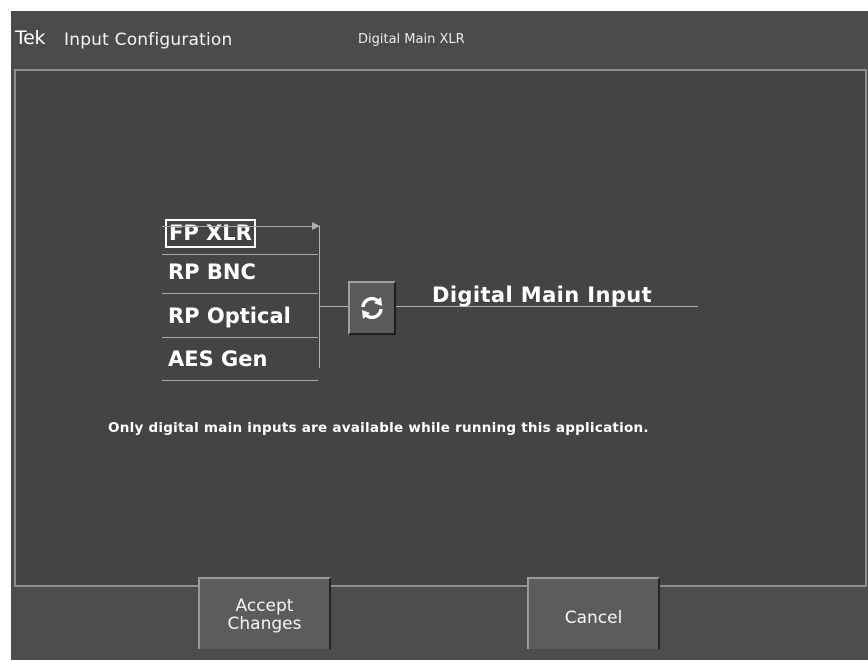 Image resolution: width=868 pixels, height=660 pixels. I want to click on selected-input-connector, so click(238, 226).